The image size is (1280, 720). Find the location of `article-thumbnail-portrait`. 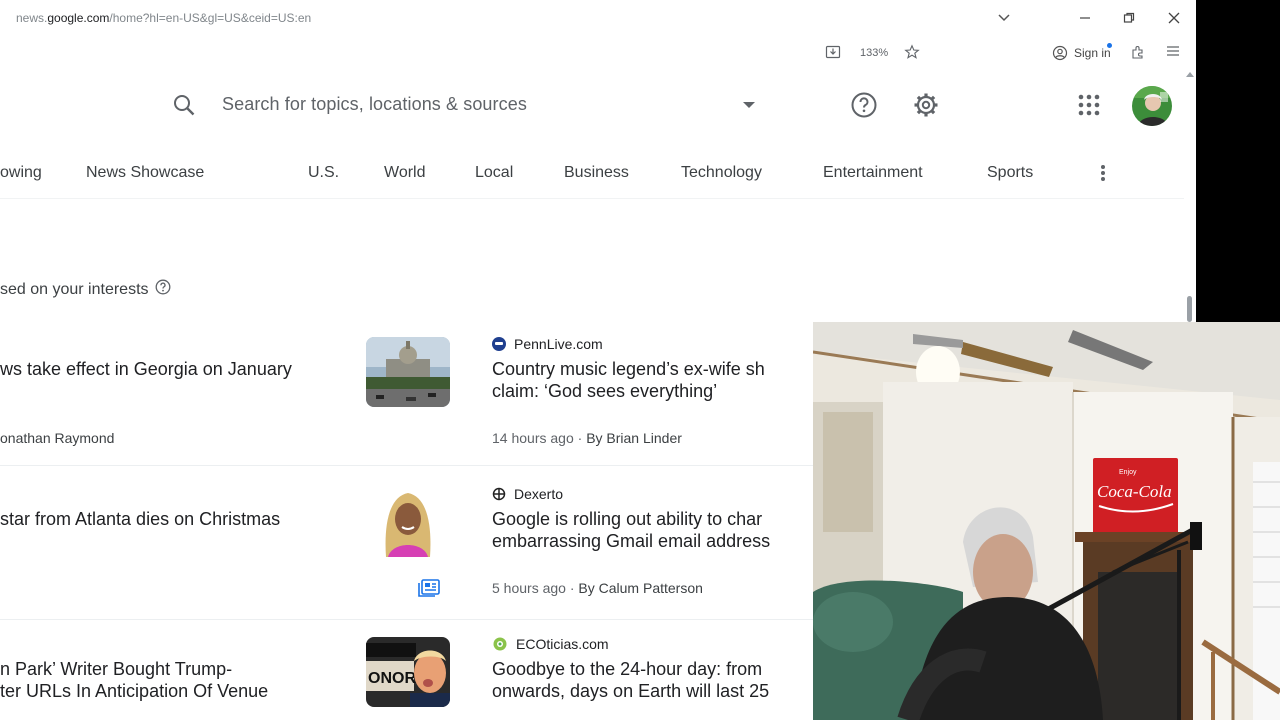

article-thumbnail-portrait is located at coordinates (408, 522).